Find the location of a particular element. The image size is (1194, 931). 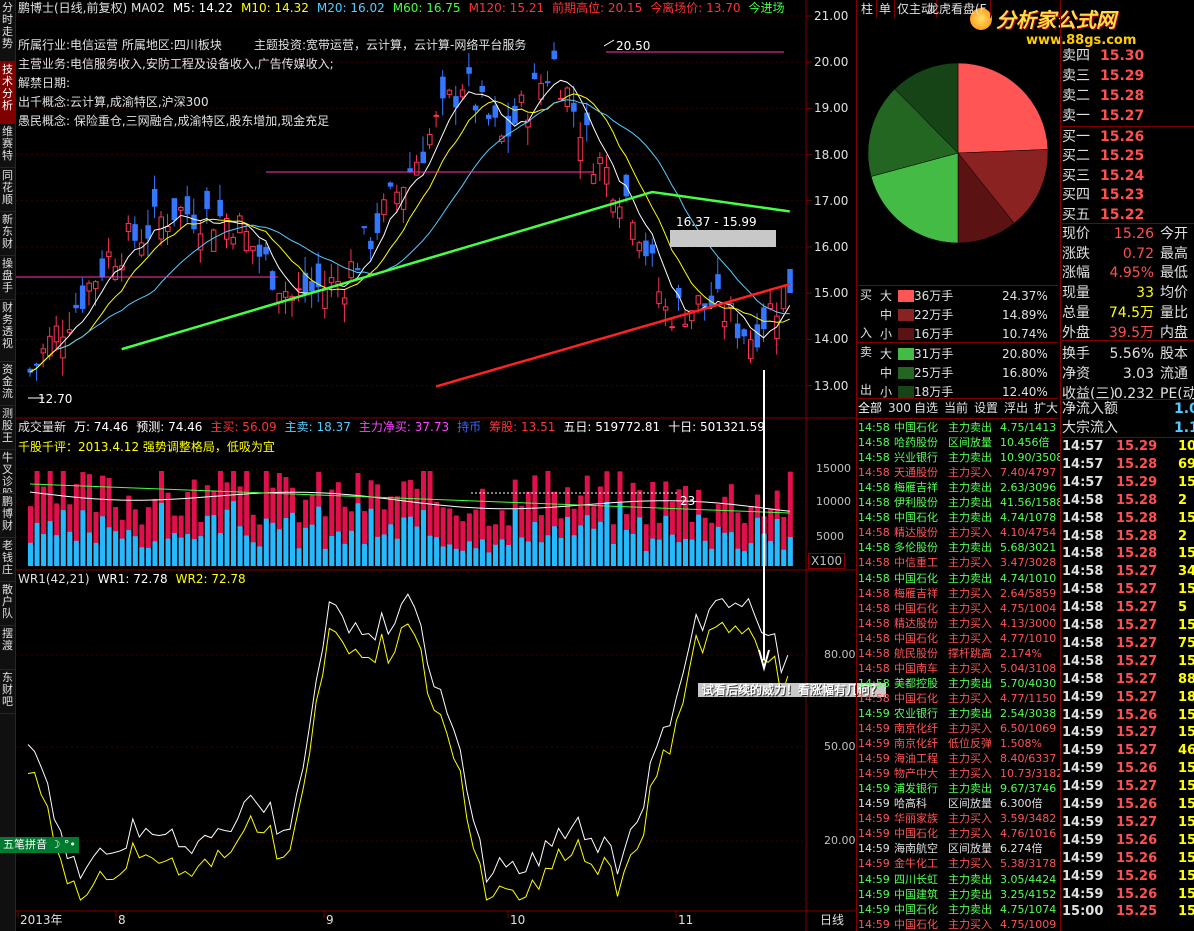

ticker-row: 14:59 华丽家族 主力买入 3.59/3482 is located at coordinates (959, 818).